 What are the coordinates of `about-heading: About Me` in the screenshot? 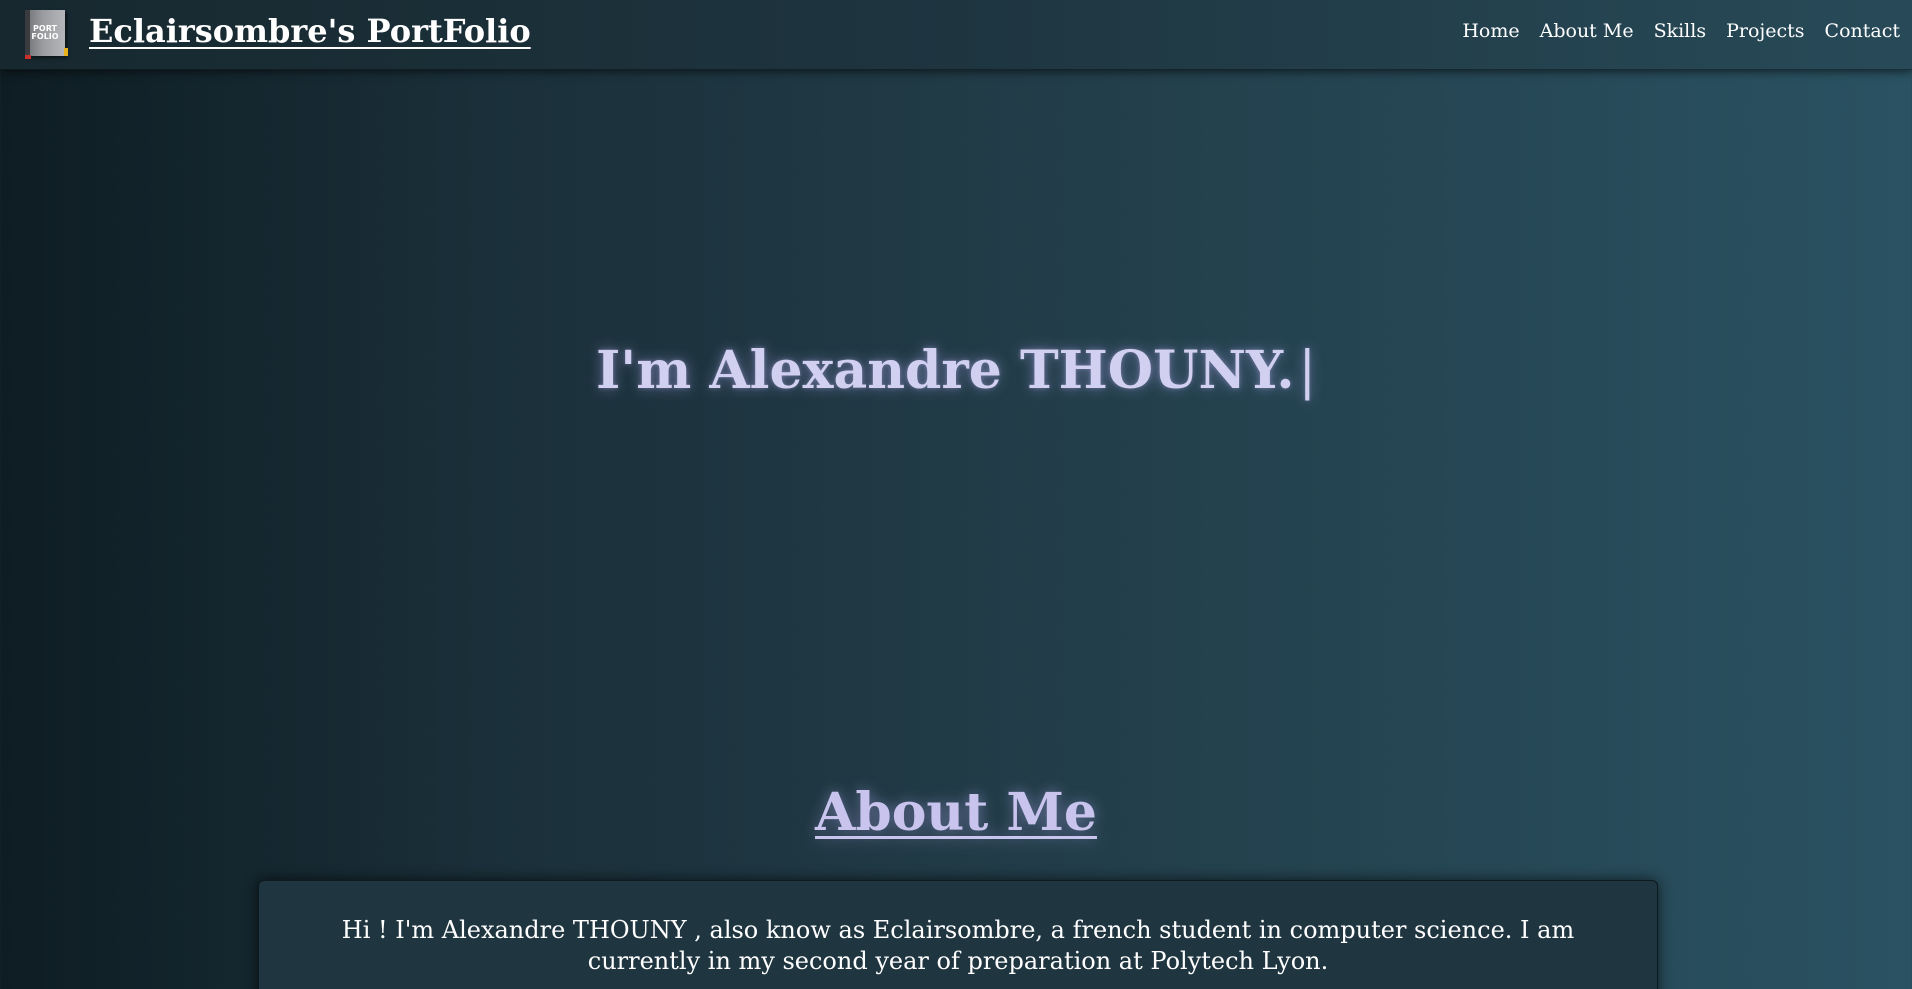 It's located at (956, 812).